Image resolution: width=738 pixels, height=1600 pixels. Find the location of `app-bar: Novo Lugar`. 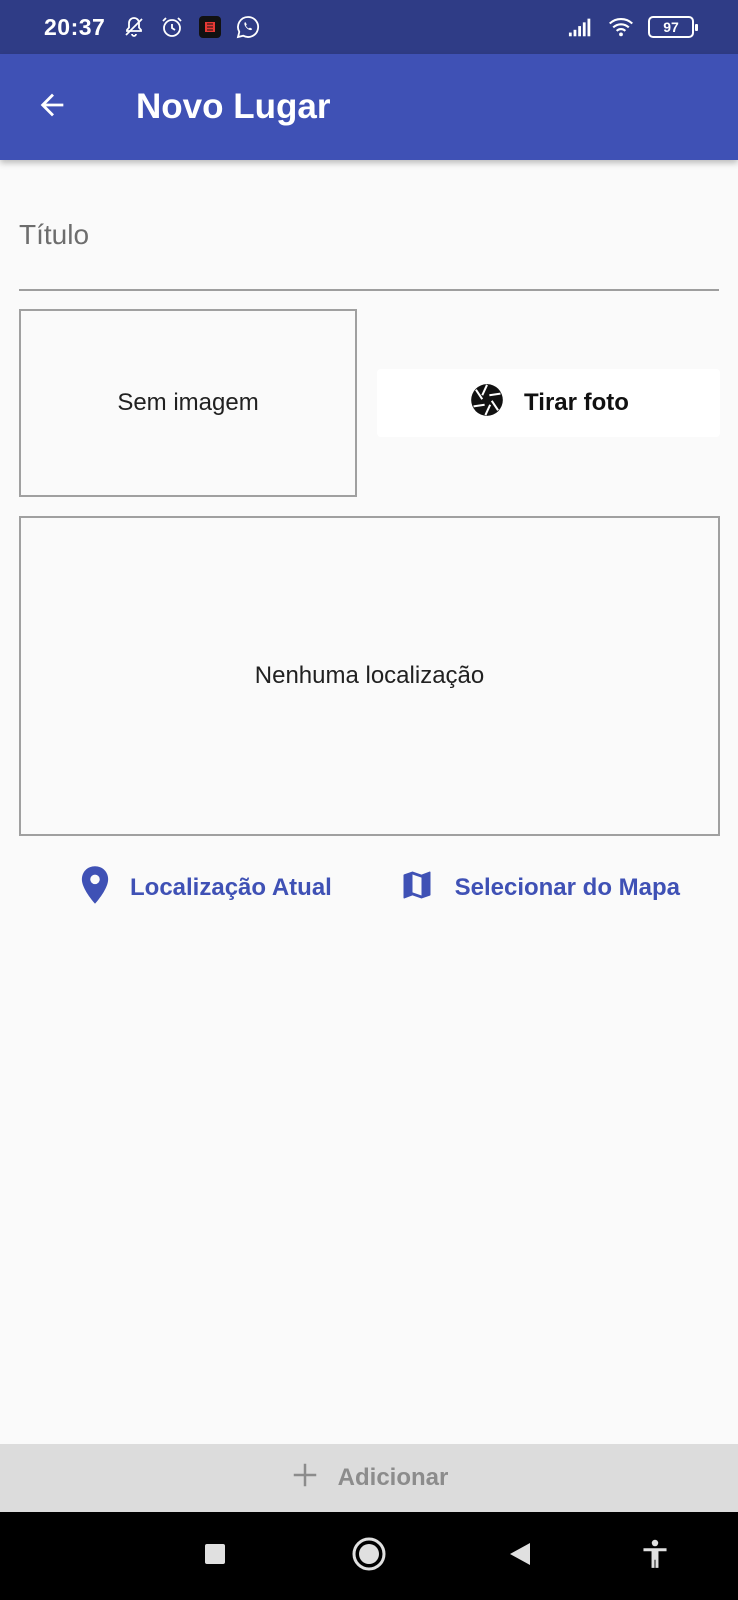

app-bar: Novo Lugar is located at coordinates (369, 107).